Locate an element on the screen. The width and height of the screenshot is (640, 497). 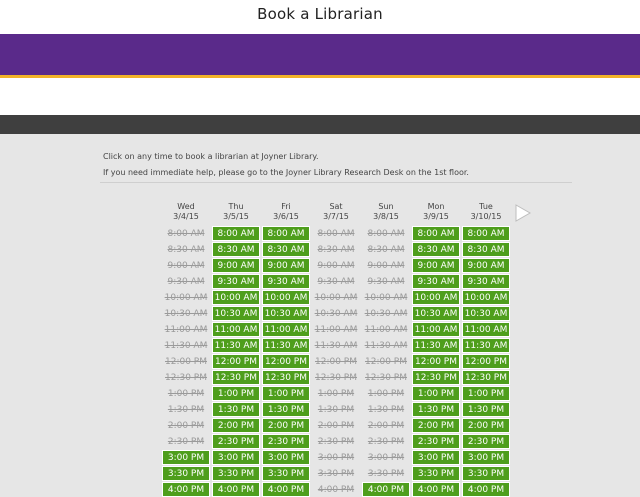
day-date: 3/5/15 is located at coordinates (236, 216).